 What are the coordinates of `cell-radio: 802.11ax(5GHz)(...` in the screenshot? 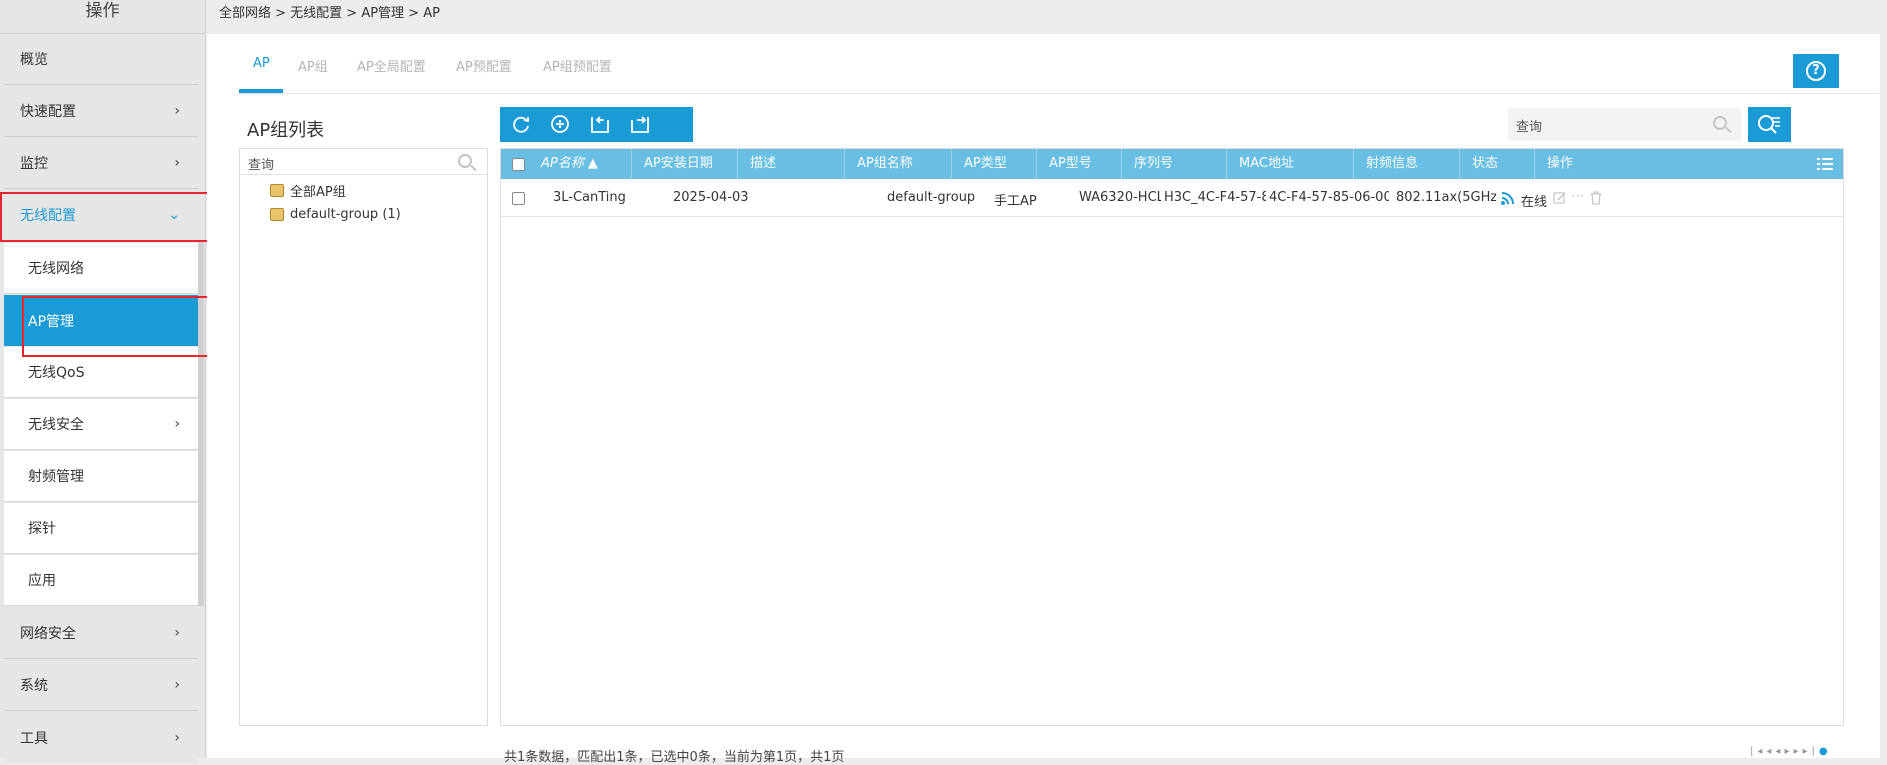 It's located at (1446, 197).